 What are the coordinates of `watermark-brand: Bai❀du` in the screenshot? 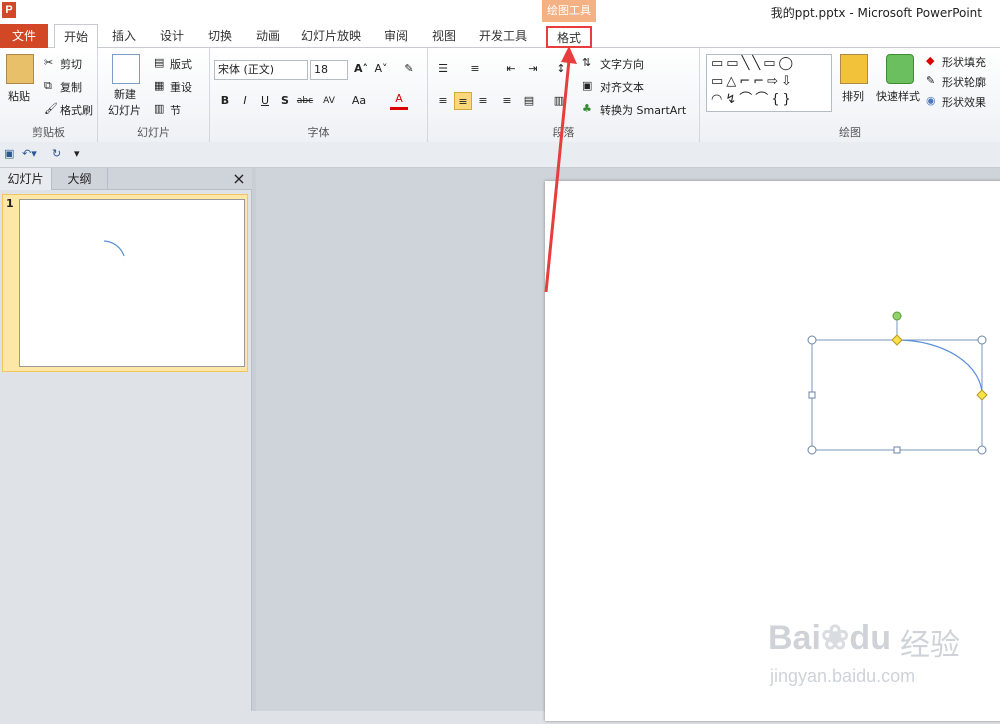 It's located at (829, 638).